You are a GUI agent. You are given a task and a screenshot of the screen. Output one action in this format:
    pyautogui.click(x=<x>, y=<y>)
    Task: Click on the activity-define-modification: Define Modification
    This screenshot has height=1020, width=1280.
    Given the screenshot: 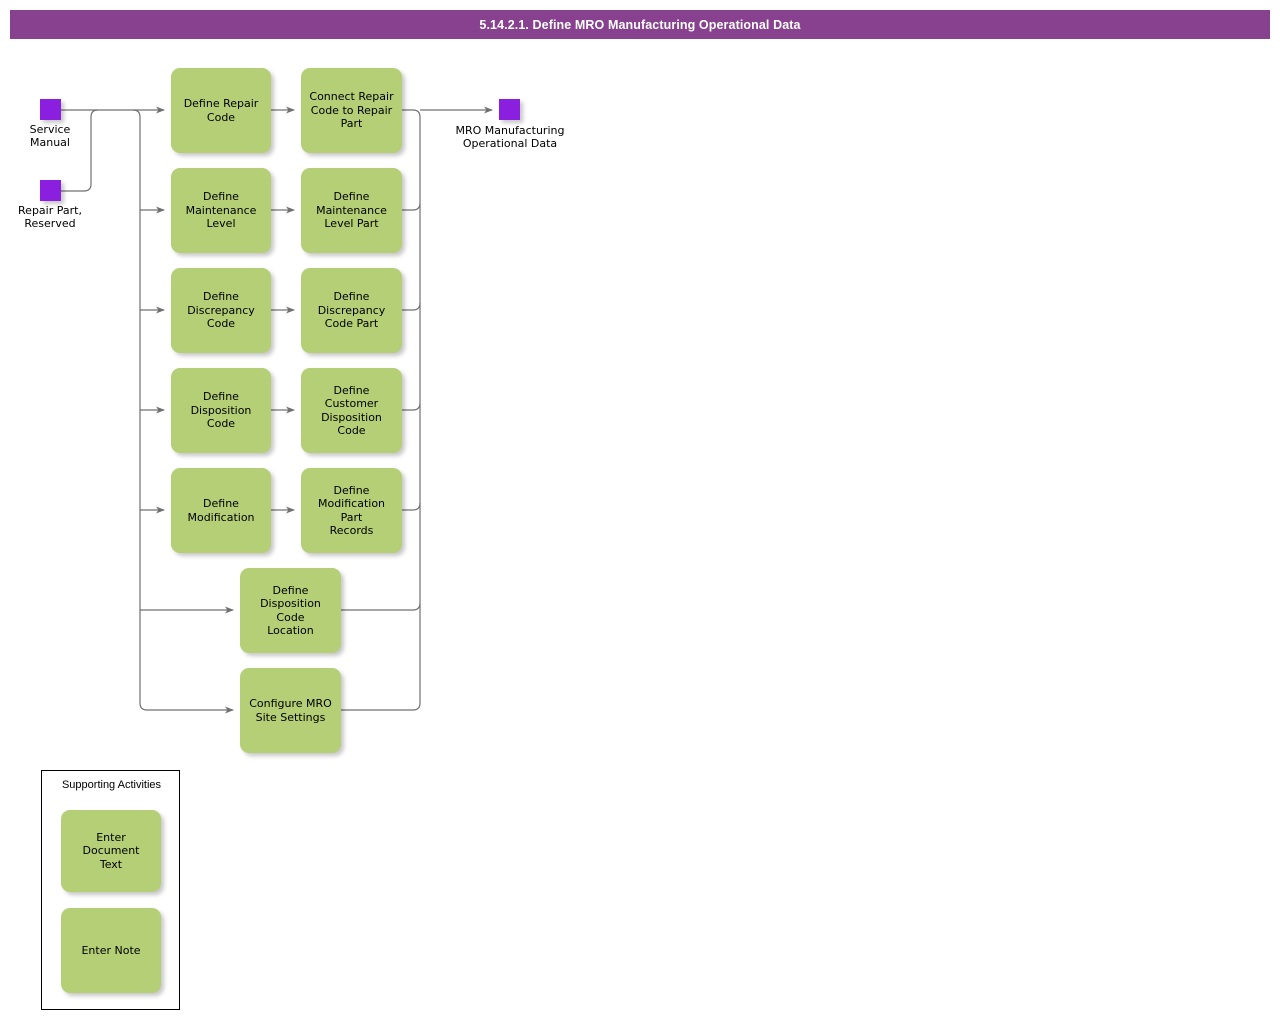 What is the action you would take?
    pyautogui.click(x=221, y=510)
    